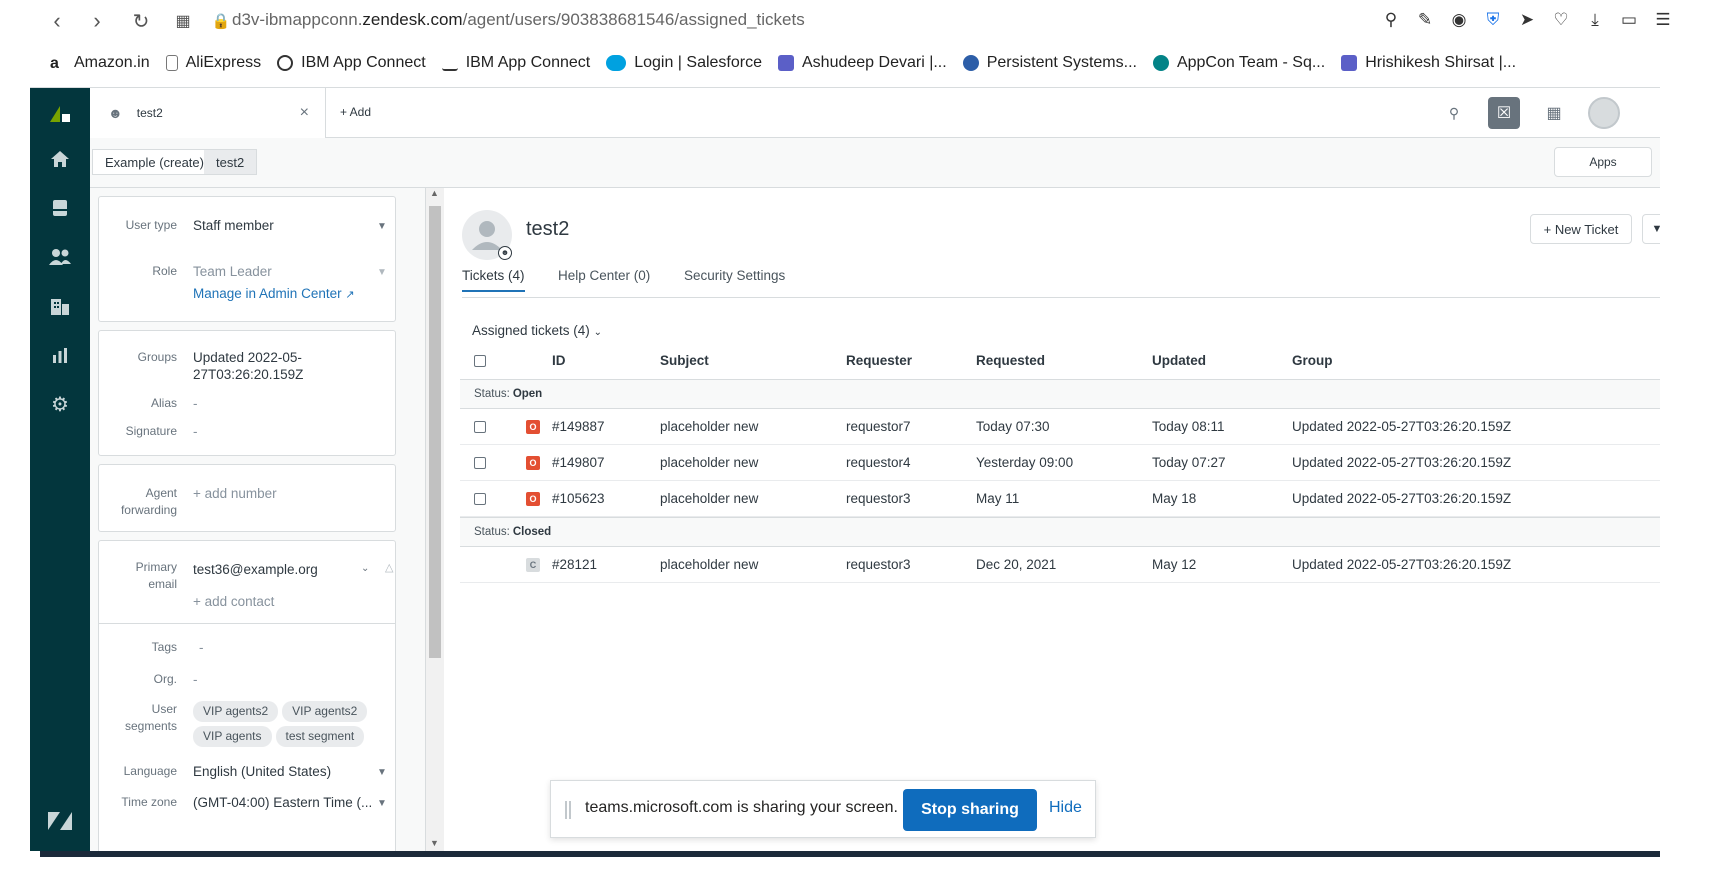 The width and height of the screenshot is (1714, 869). I want to click on heart-icon: ♡, so click(1561, 20).